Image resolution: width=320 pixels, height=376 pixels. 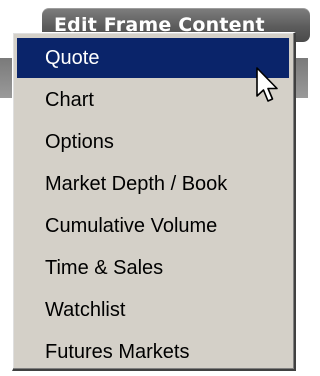 I want to click on menu-item-quote: Quote, so click(x=153, y=58).